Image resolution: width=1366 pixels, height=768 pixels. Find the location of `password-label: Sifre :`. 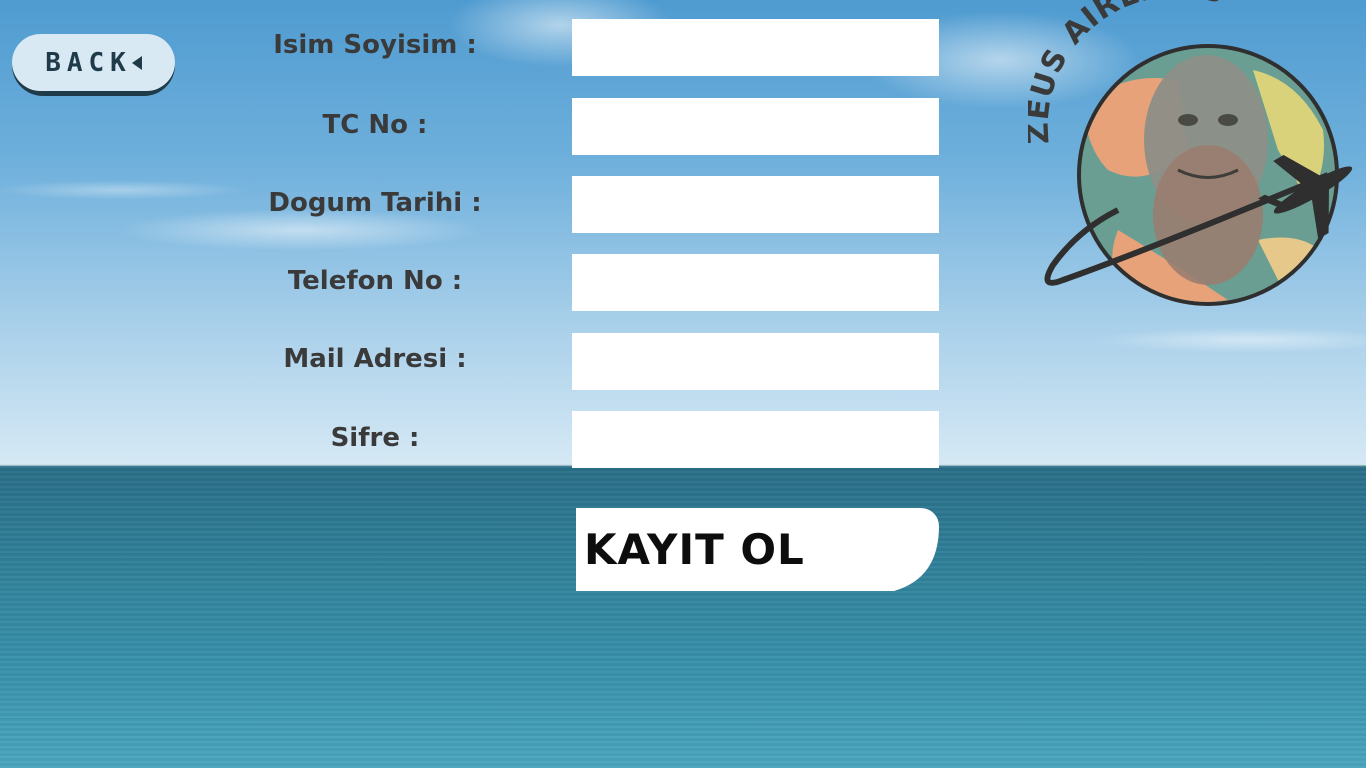

password-label: Sifre : is located at coordinates (375, 438).